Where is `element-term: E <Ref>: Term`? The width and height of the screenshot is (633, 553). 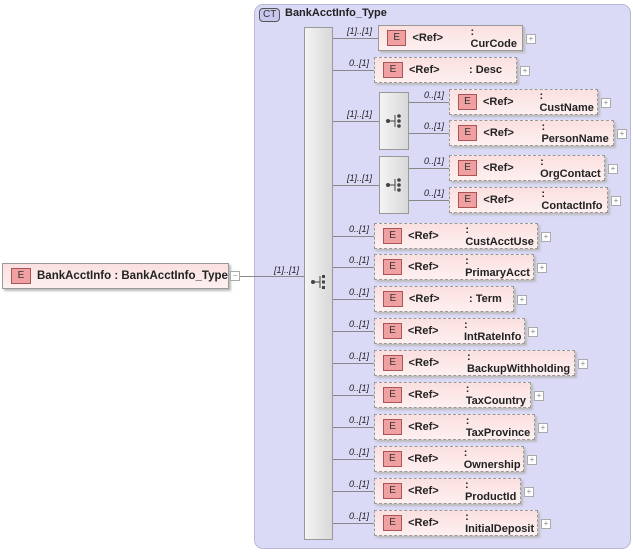
element-term: E <Ref>: Term is located at coordinates (444, 299).